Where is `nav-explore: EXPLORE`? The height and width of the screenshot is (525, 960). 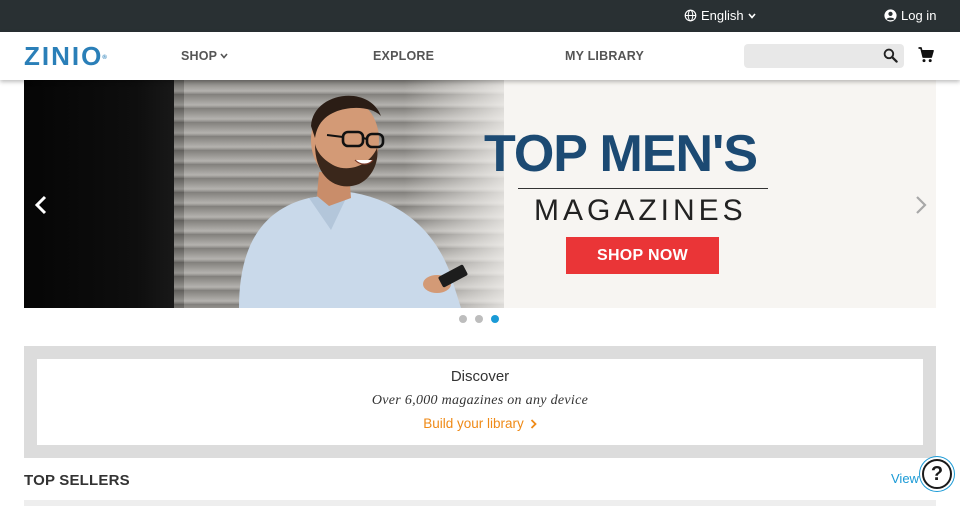 nav-explore: EXPLORE is located at coordinates (403, 56).